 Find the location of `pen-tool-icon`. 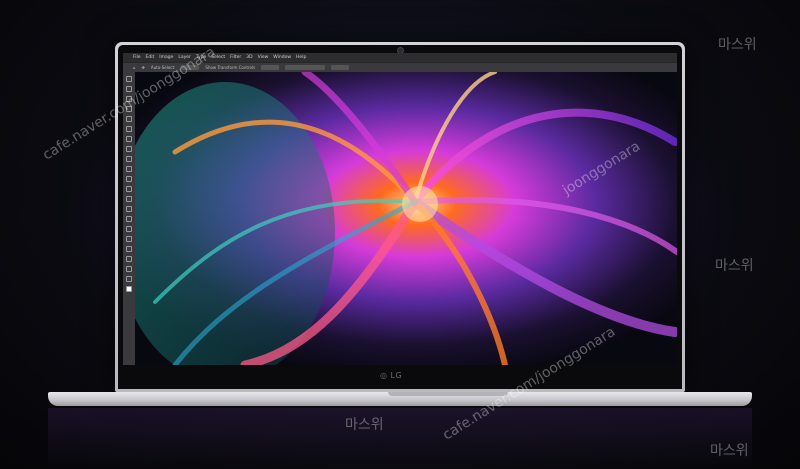

pen-tool-icon is located at coordinates (129, 219).